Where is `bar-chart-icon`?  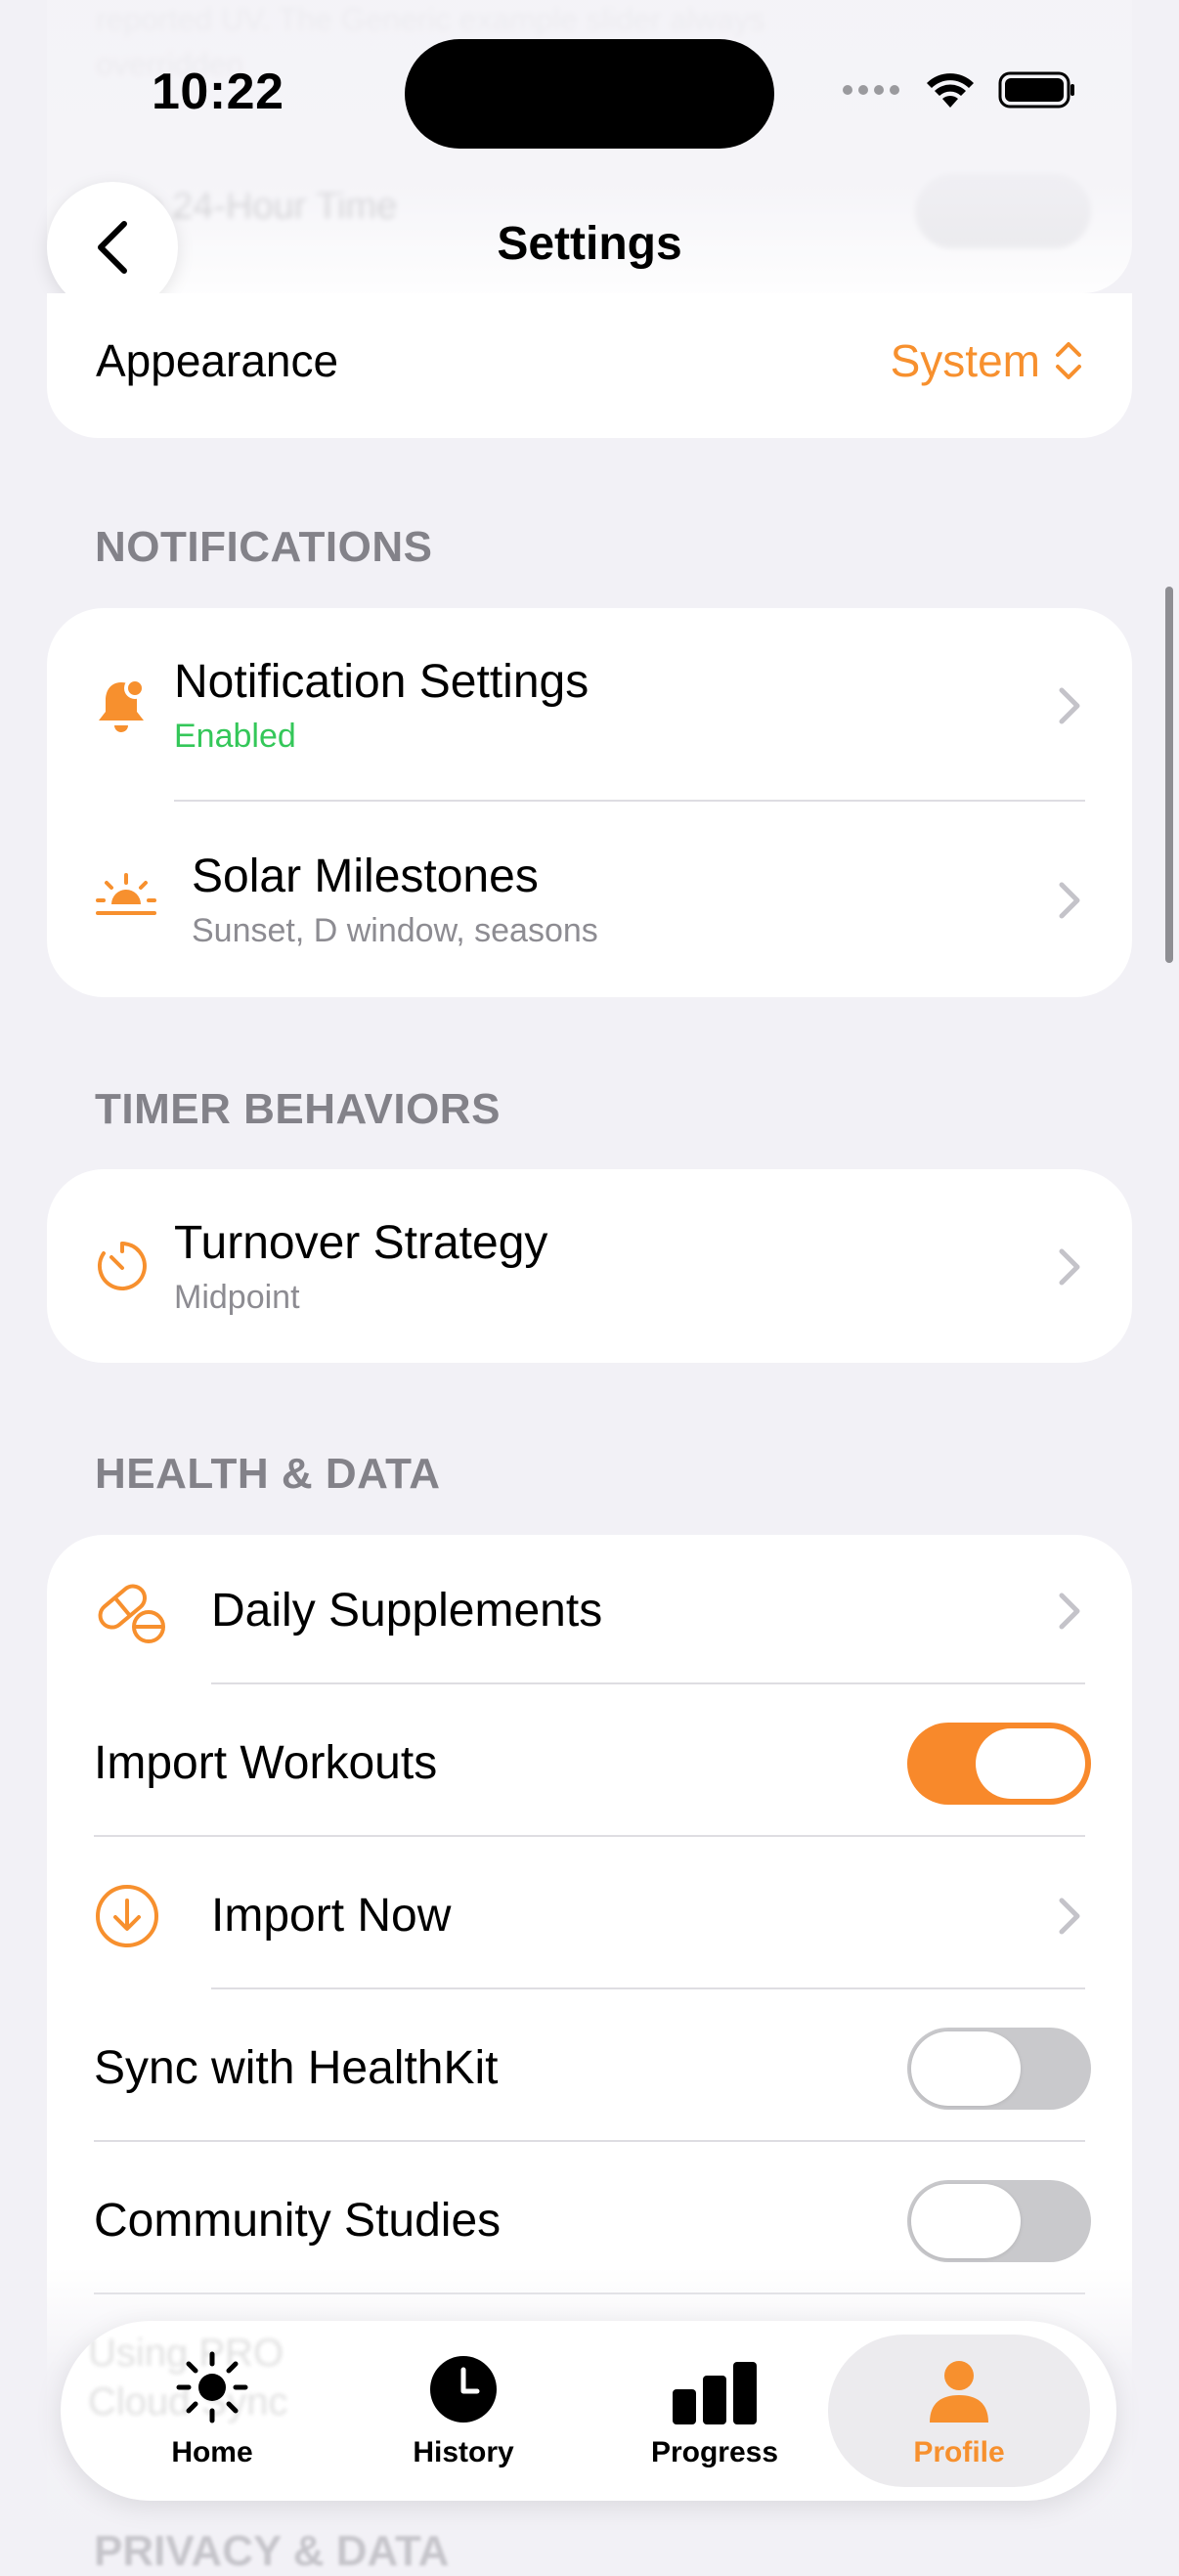 bar-chart-icon is located at coordinates (715, 2393).